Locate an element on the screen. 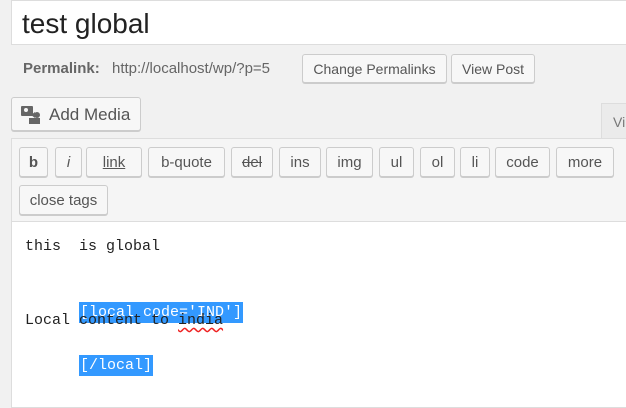  post-title-text: test global is located at coordinates (86, 23).